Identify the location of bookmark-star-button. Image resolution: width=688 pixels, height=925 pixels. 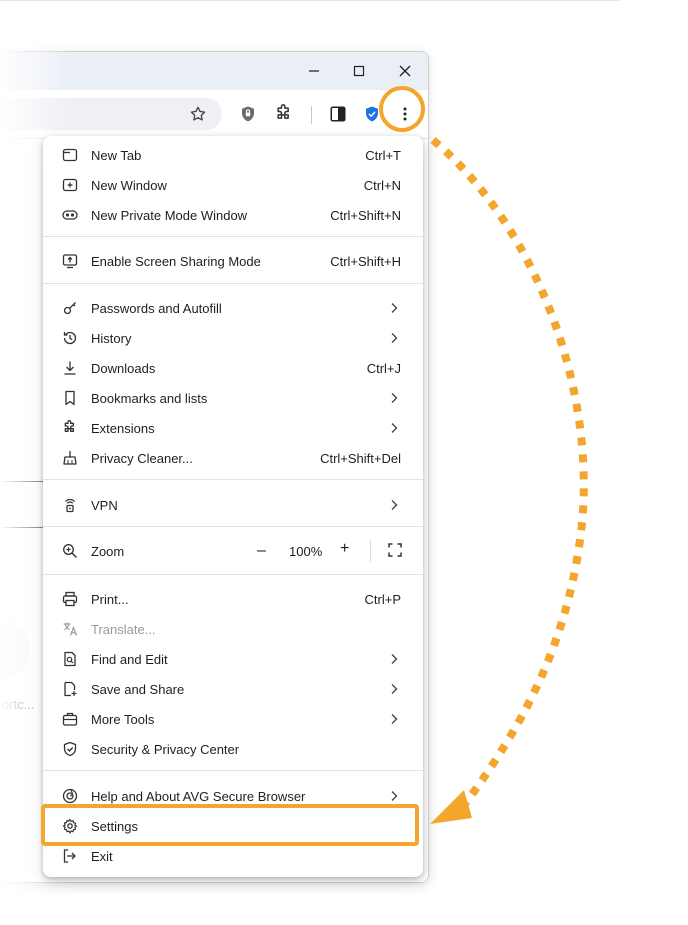
(198, 114).